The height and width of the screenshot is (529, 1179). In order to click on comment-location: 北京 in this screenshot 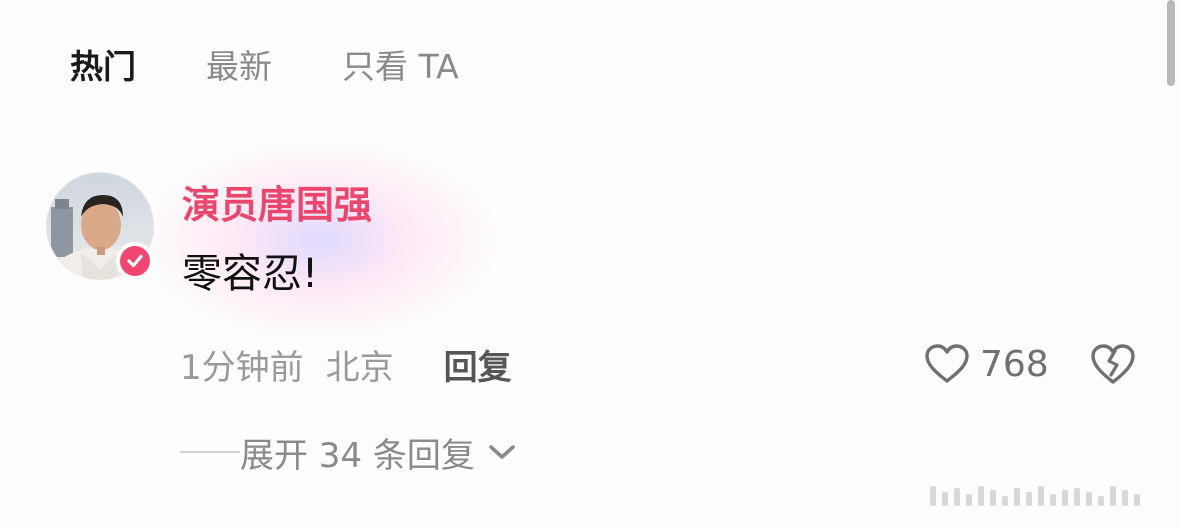, I will do `click(359, 367)`.